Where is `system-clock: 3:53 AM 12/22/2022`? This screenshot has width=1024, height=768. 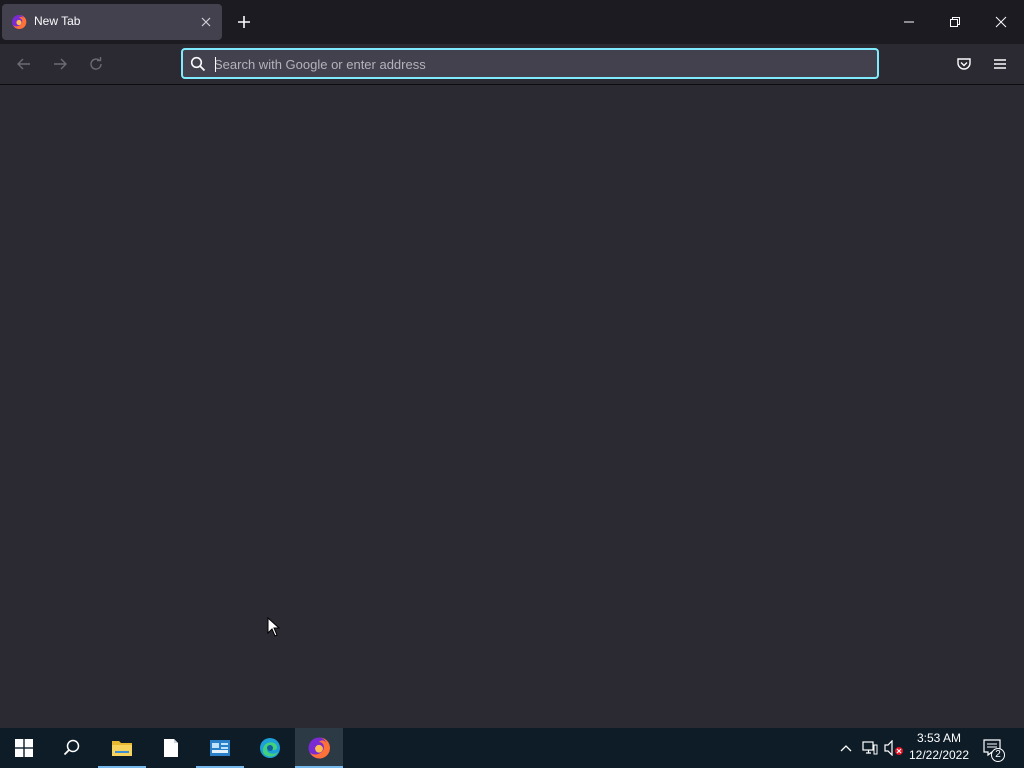 system-clock: 3:53 AM 12/22/2022 is located at coordinates (939, 748).